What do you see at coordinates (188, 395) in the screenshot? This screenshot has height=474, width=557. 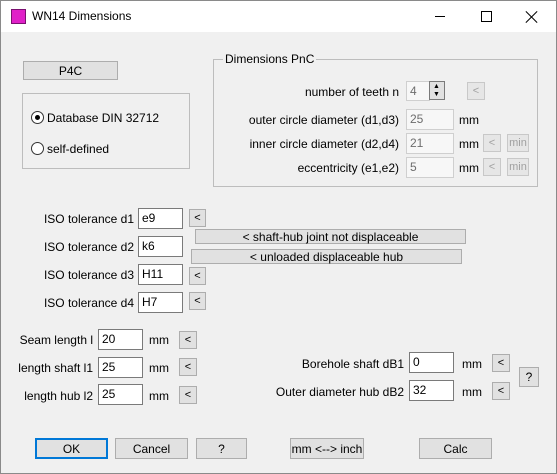 I see `hub-length-arrow-button: <` at bounding box center [188, 395].